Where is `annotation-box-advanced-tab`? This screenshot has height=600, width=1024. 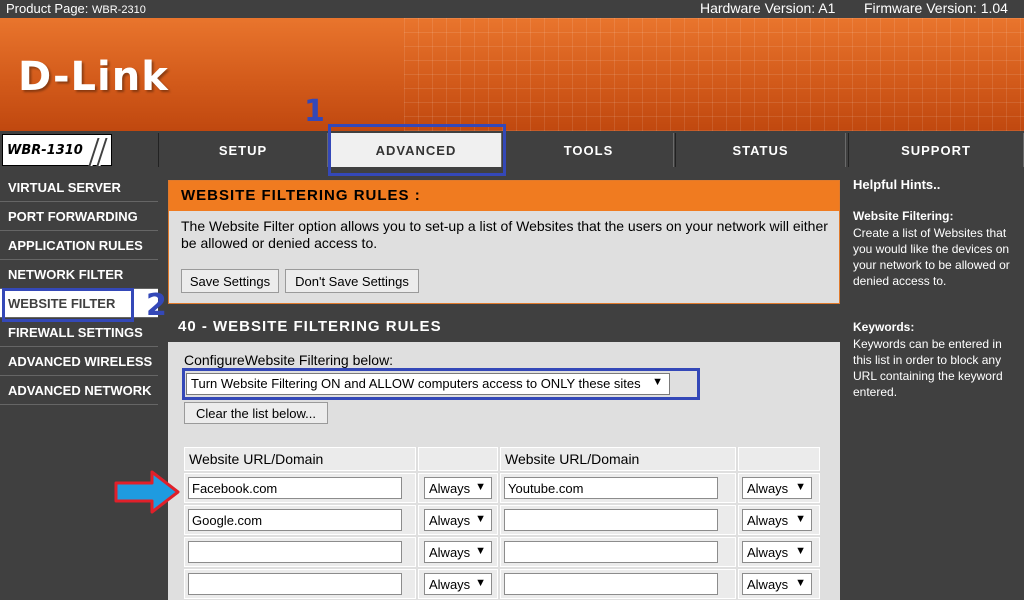 annotation-box-advanced-tab is located at coordinates (417, 150).